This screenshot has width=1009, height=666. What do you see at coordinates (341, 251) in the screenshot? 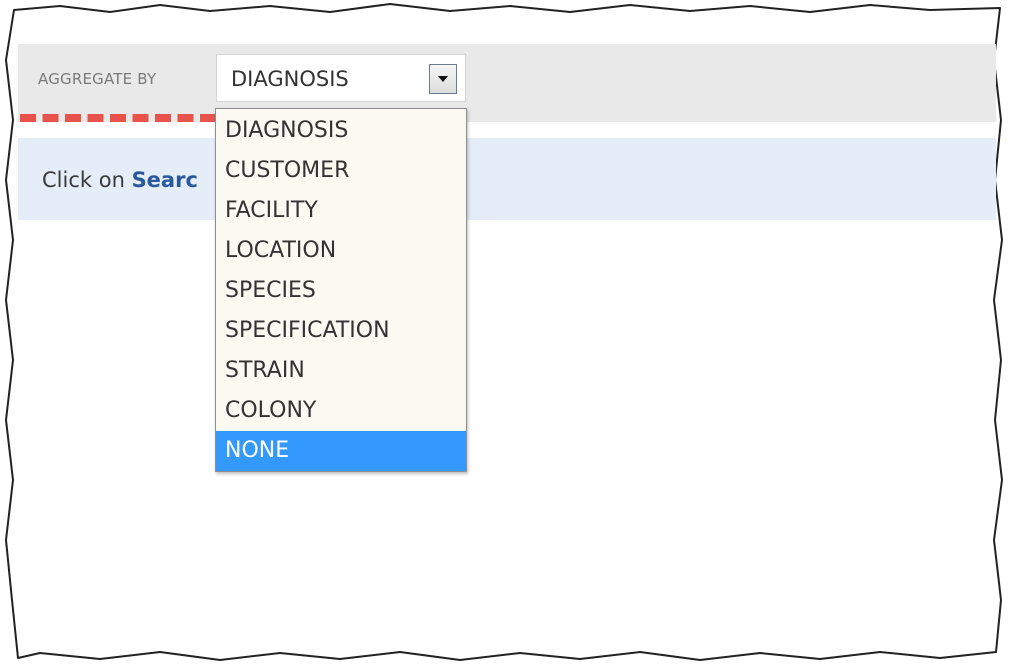
I see `option-location: LOCATION` at bounding box center [341, 251].